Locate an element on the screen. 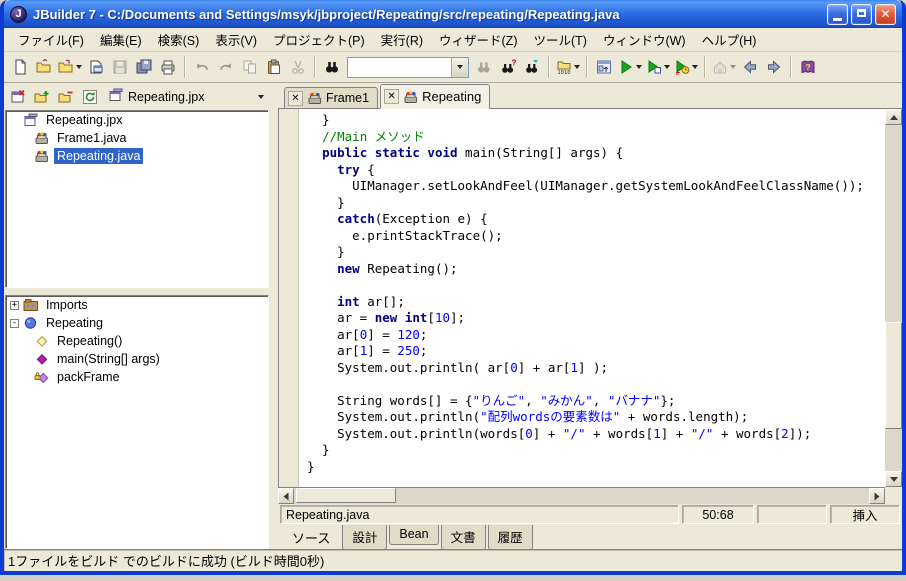  view-tab-bean: Bean is located at coordinates (414, 535).